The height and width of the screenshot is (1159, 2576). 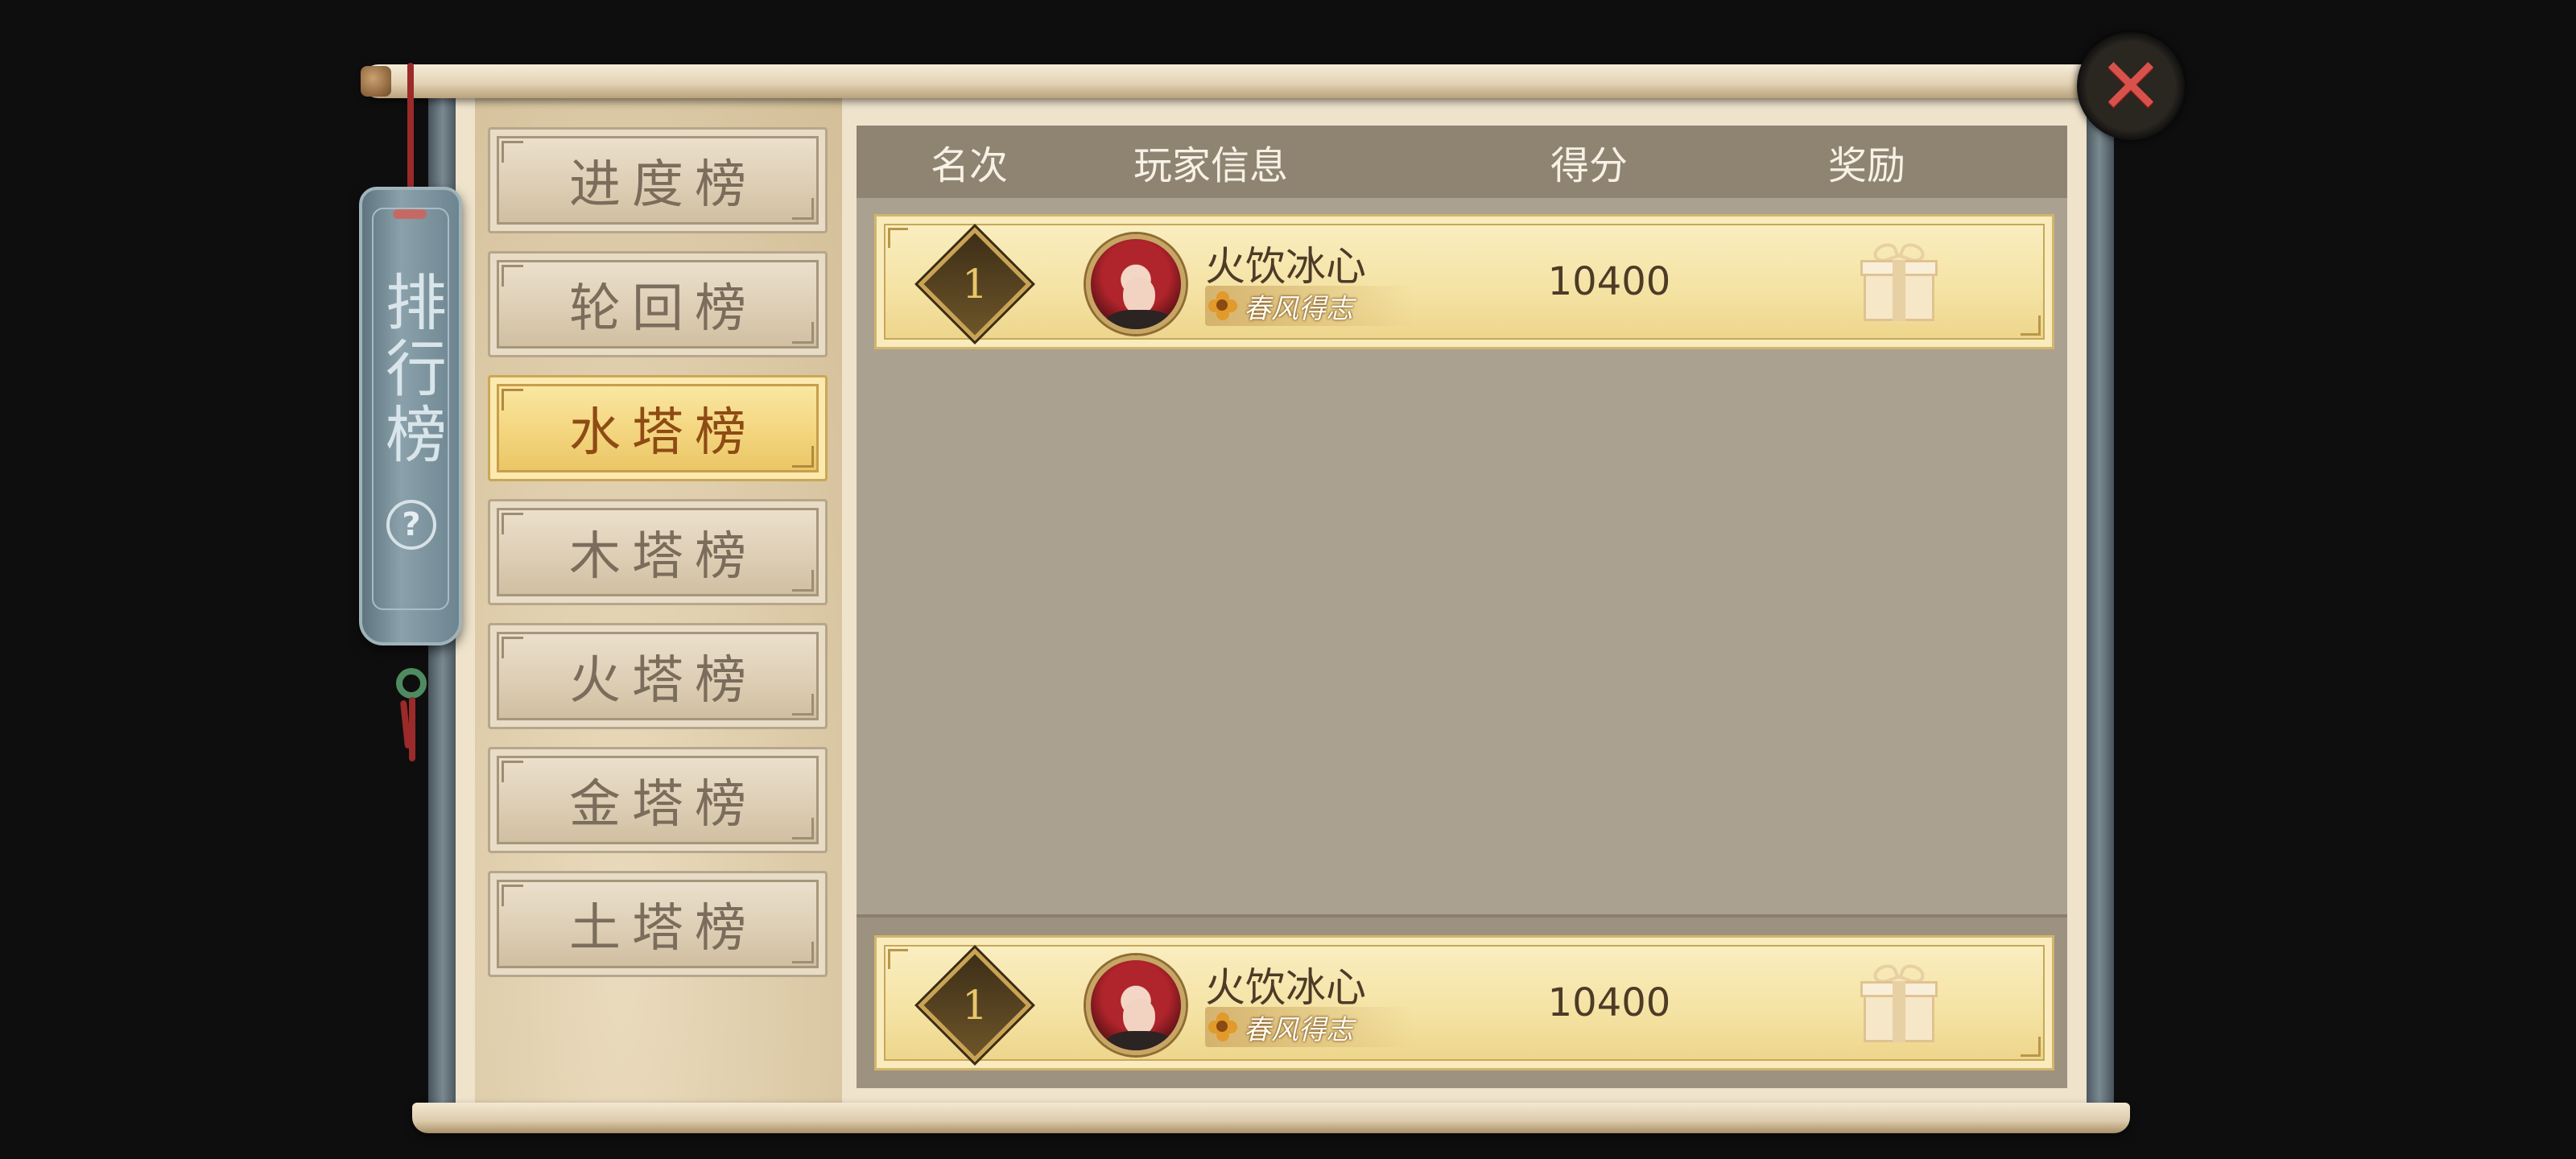 What do you see at coordinates (663, 929) in the screenshot?
I see `tab-label: 土塔榜` at bounding box center [663, 929].